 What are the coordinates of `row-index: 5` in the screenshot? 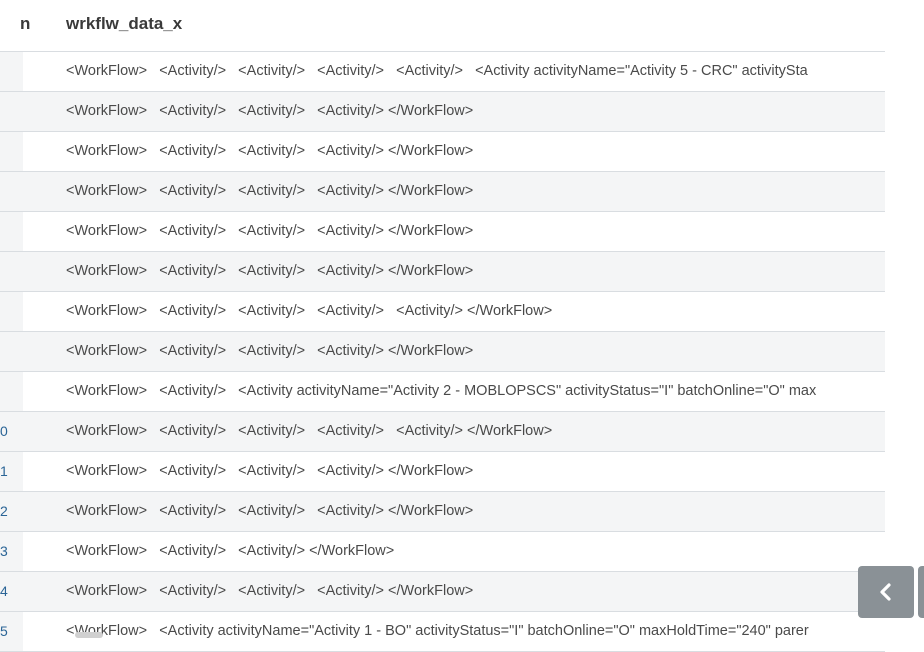 It's located at (4, 631).